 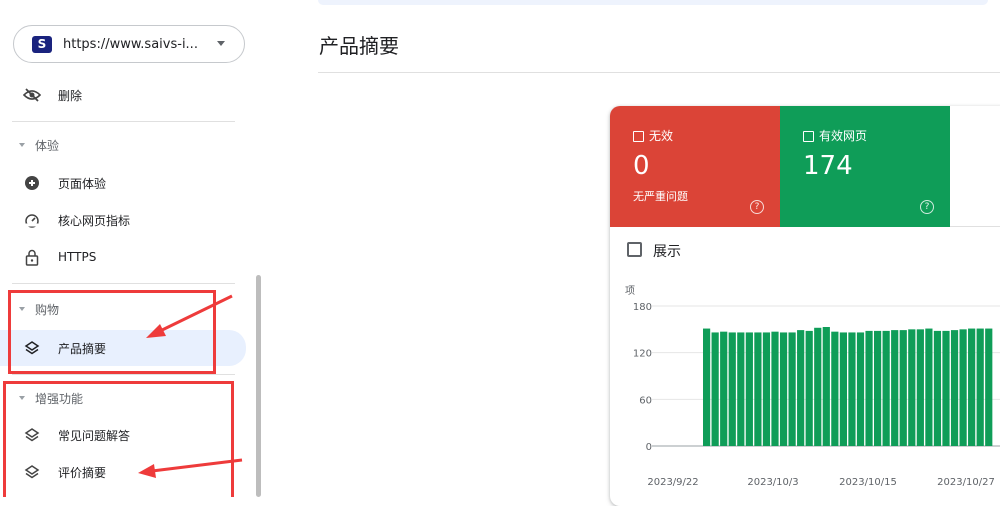 What do you see at coordinates (695, 166) in the screenshot?
I see `invalid-tile: 无效 0 无严重问题 ?` at bounding box center [695, 166].